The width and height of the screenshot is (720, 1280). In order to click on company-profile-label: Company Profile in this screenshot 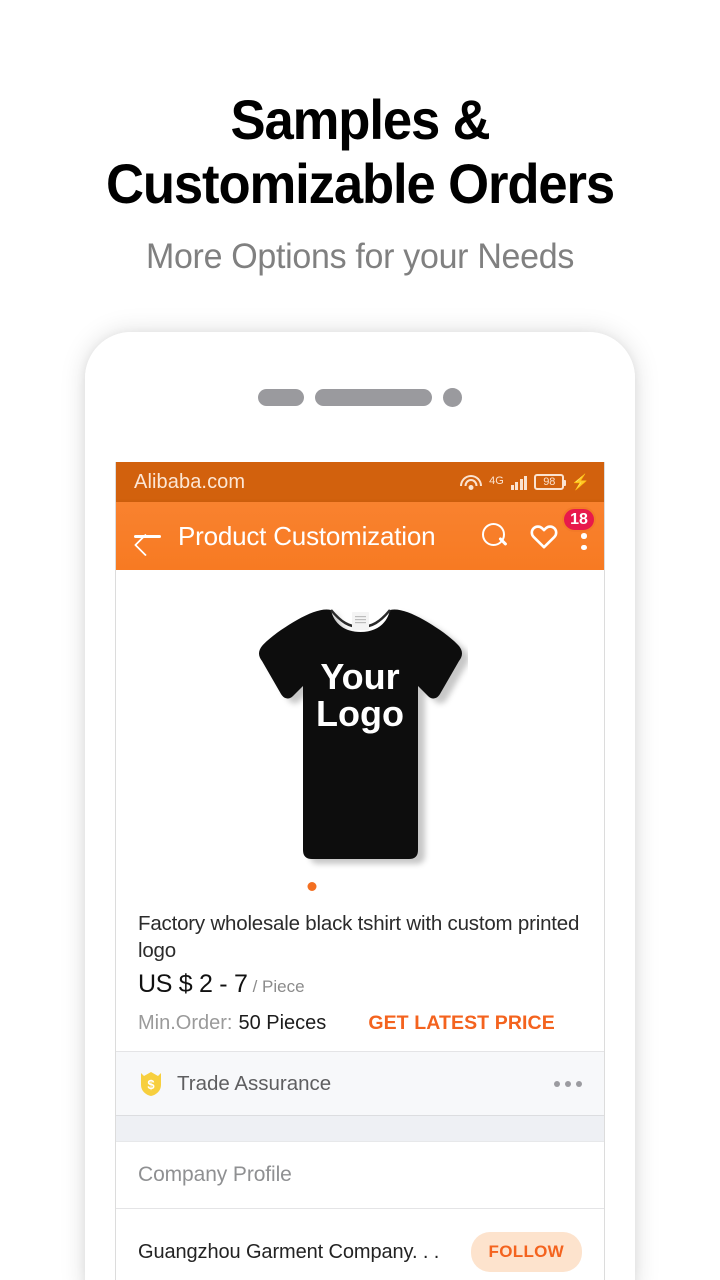, I will do `click(215, 1174)`.